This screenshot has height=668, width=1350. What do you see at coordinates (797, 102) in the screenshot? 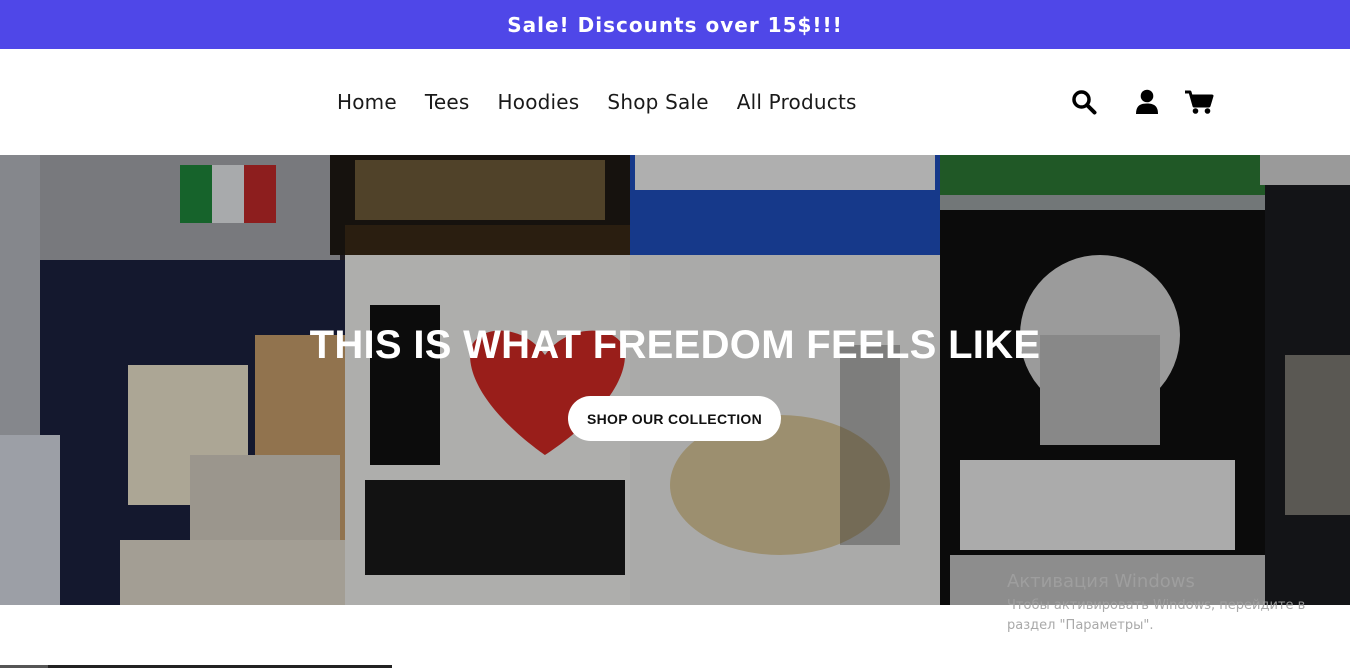
I see `nav-all-products: All Products` at bounding box center [797, 102].